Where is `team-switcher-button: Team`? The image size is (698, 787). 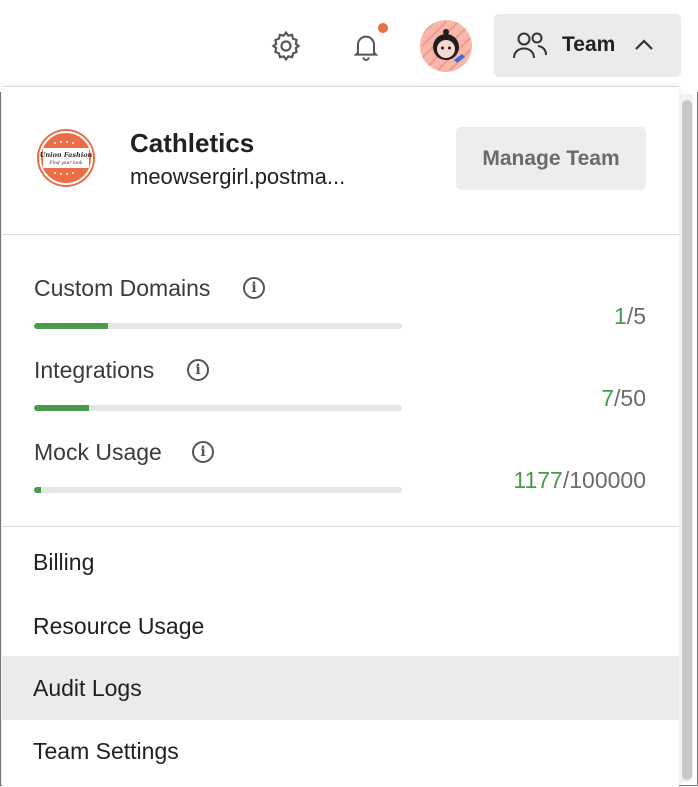 team-switcher-button: Team is located at coordinates (587, 45).